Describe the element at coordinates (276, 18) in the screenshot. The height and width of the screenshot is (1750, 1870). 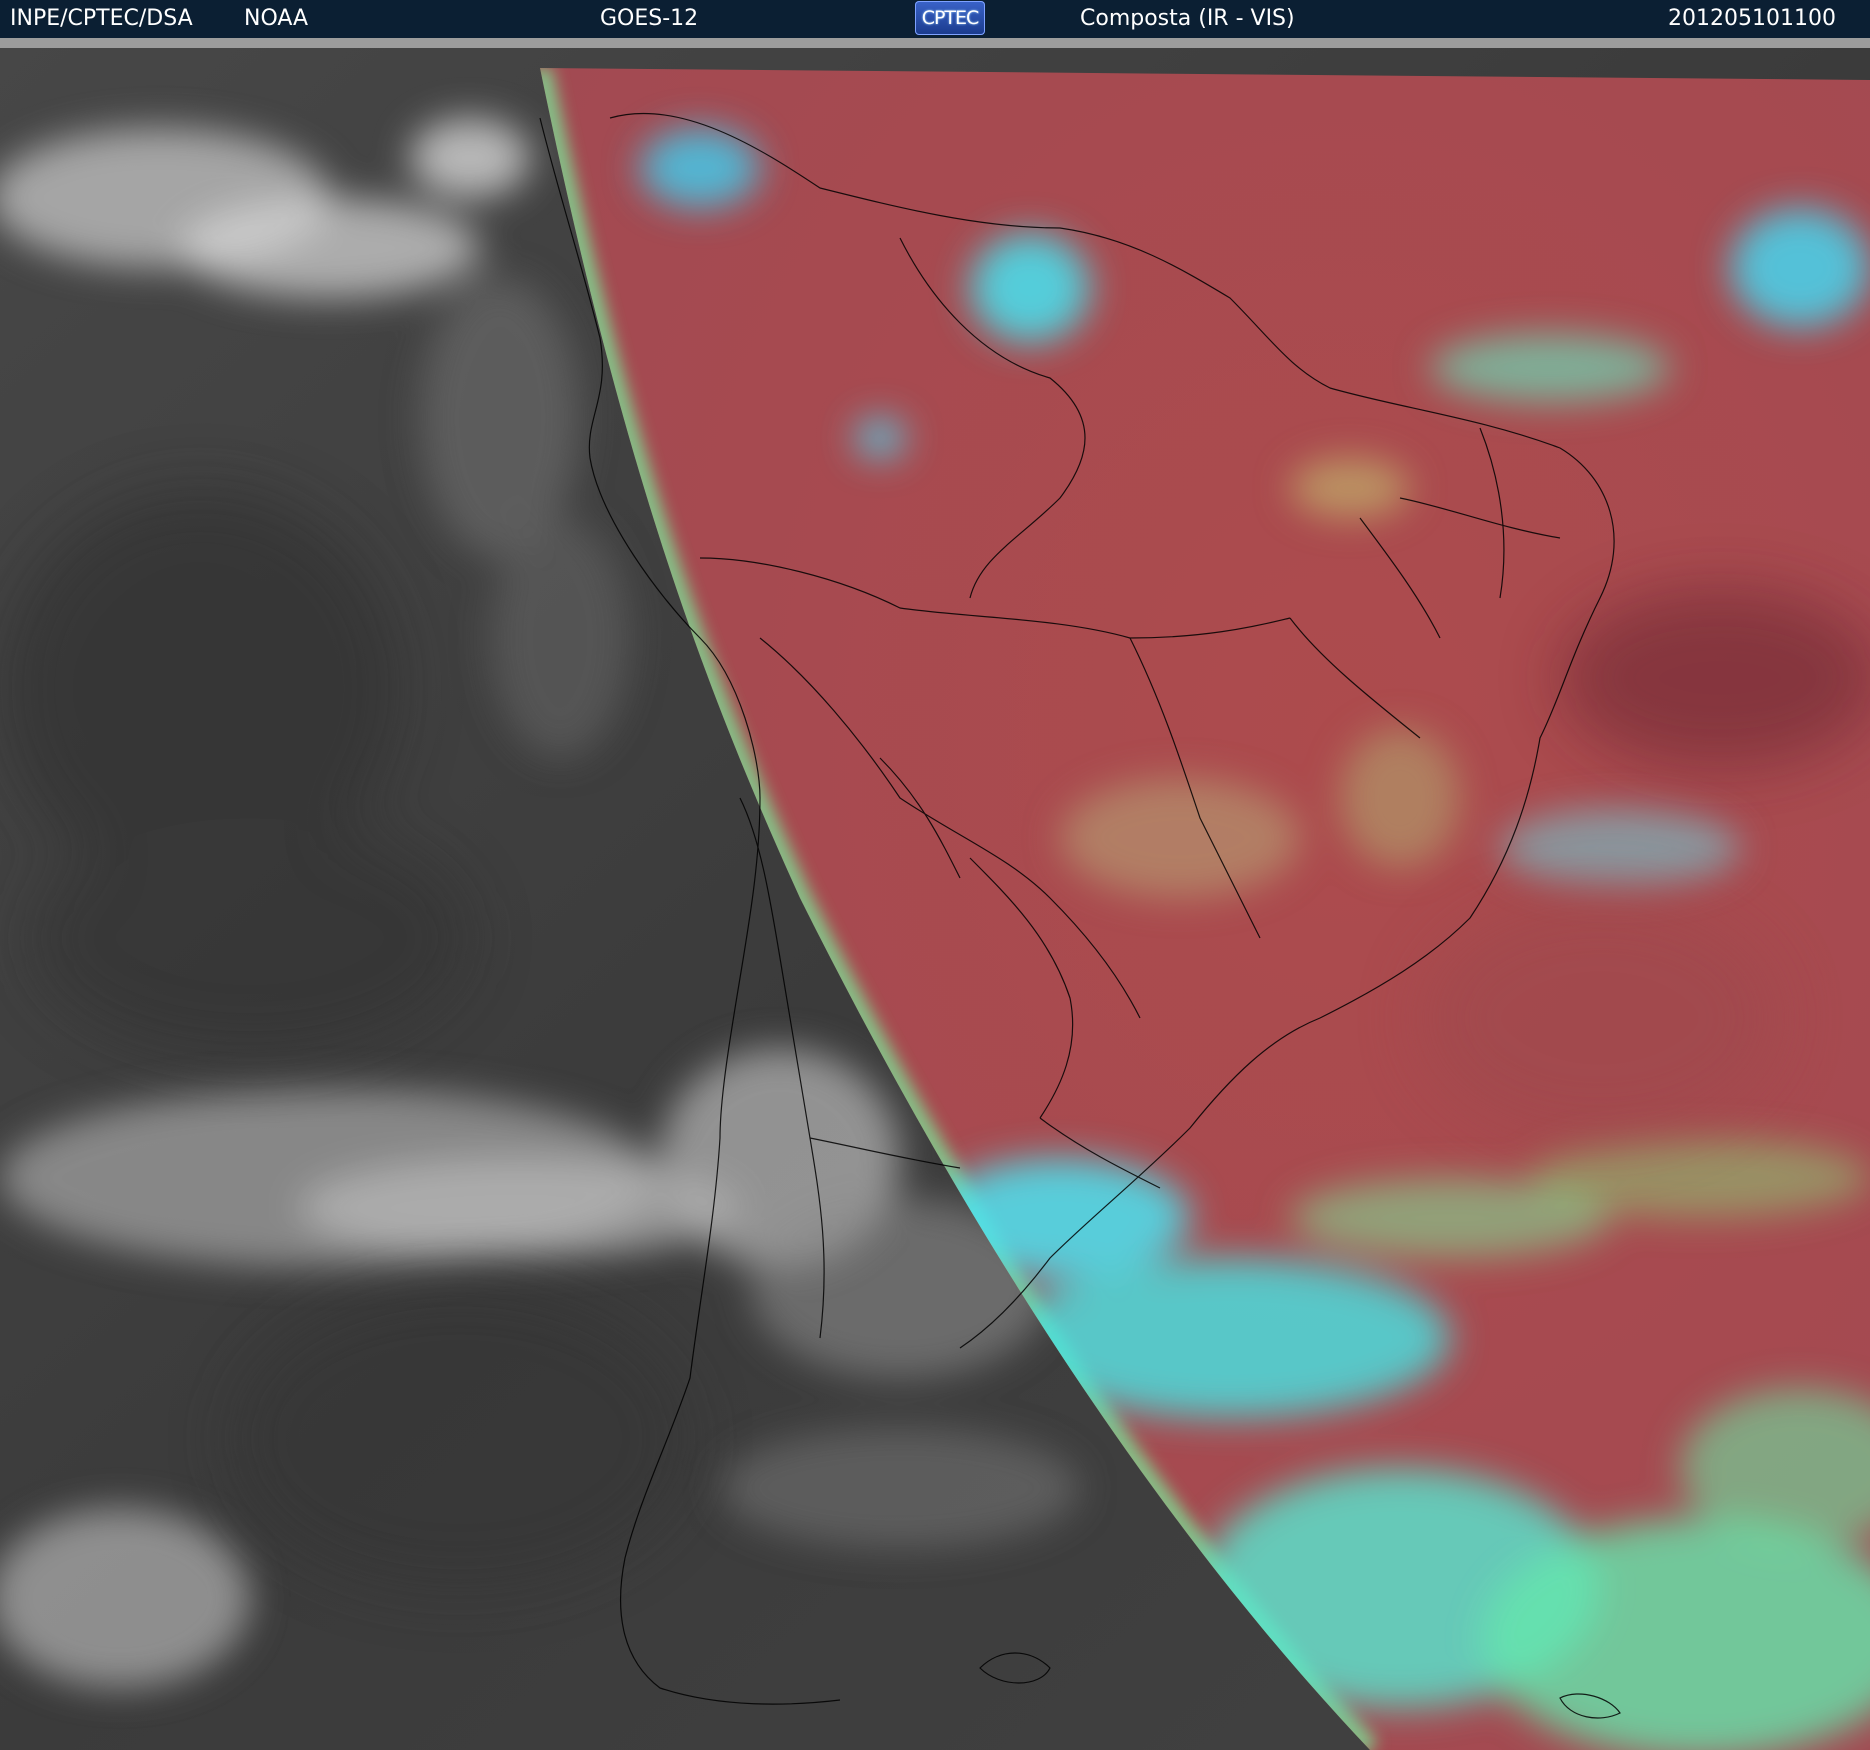
I see `agency-label: NOAA` at that location.